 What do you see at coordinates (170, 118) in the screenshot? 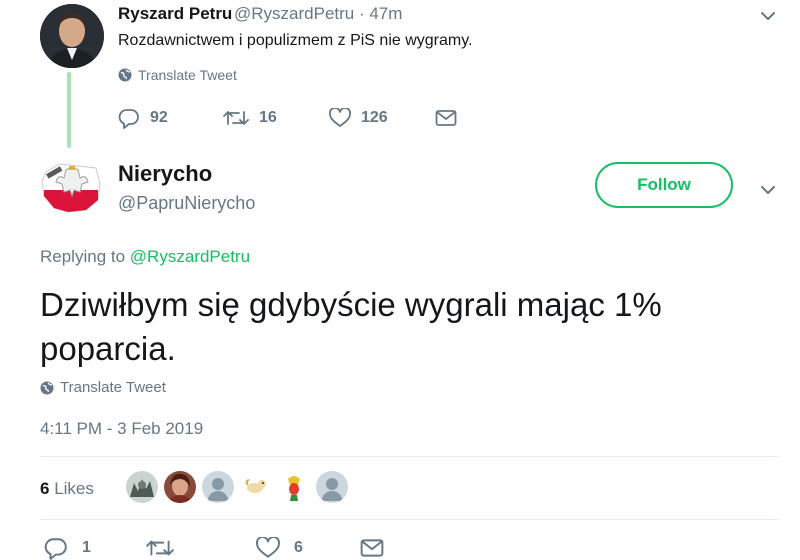
I see `reply-button: 92` at bounding box center [170, 118].